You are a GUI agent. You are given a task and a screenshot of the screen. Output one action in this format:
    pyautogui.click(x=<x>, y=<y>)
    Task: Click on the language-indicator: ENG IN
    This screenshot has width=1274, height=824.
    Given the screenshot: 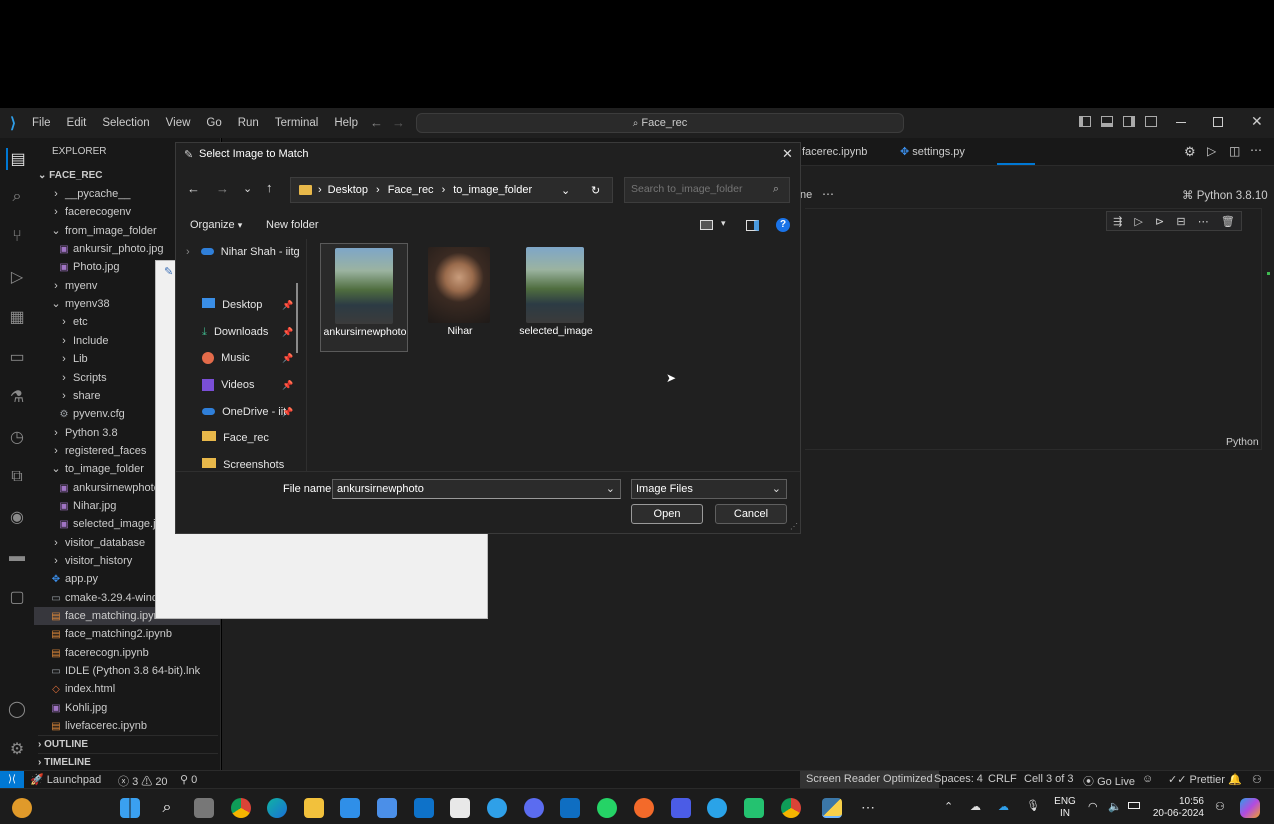 What is the action you would take?
    pyautogui.click(x=1065, y=808)
    